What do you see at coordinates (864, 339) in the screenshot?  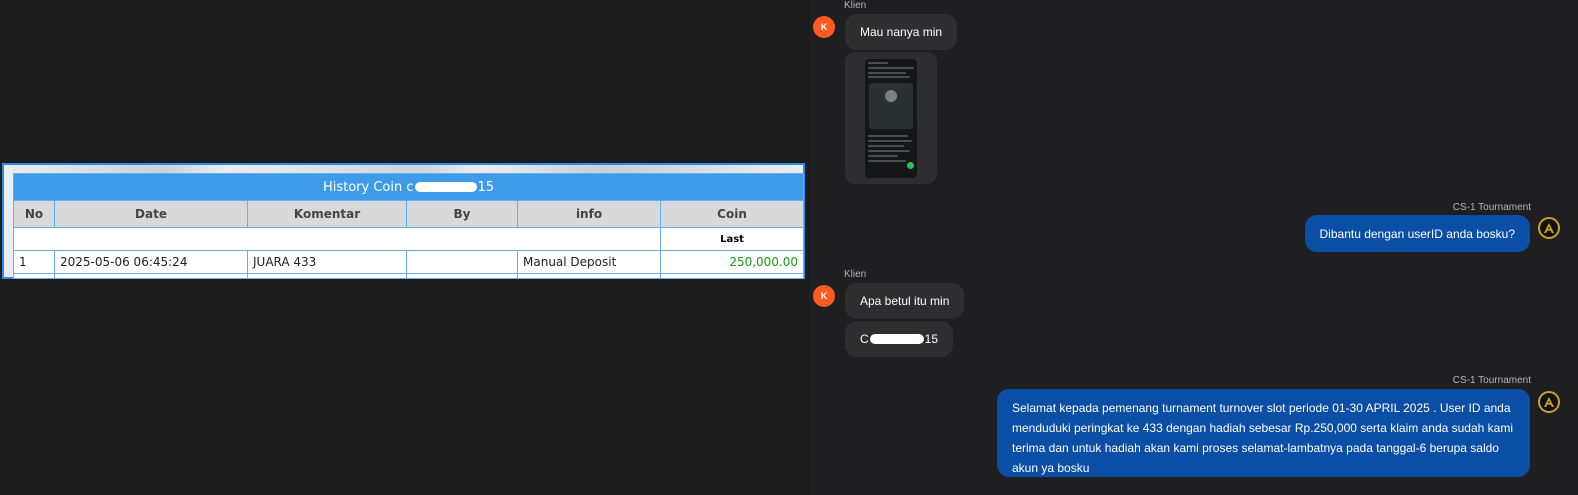 I see `message-text-prefix: C` at bounding box center [864, 339].